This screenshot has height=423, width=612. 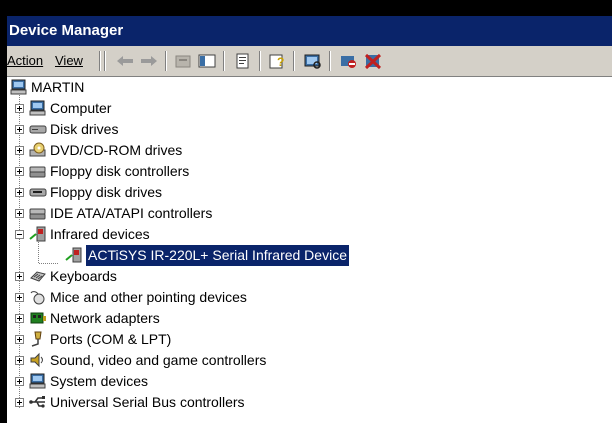 What do you see at coordinates (313, 61) in the screenshot?
I see `scan-hardware-icon` at bounding box center [313, 61].